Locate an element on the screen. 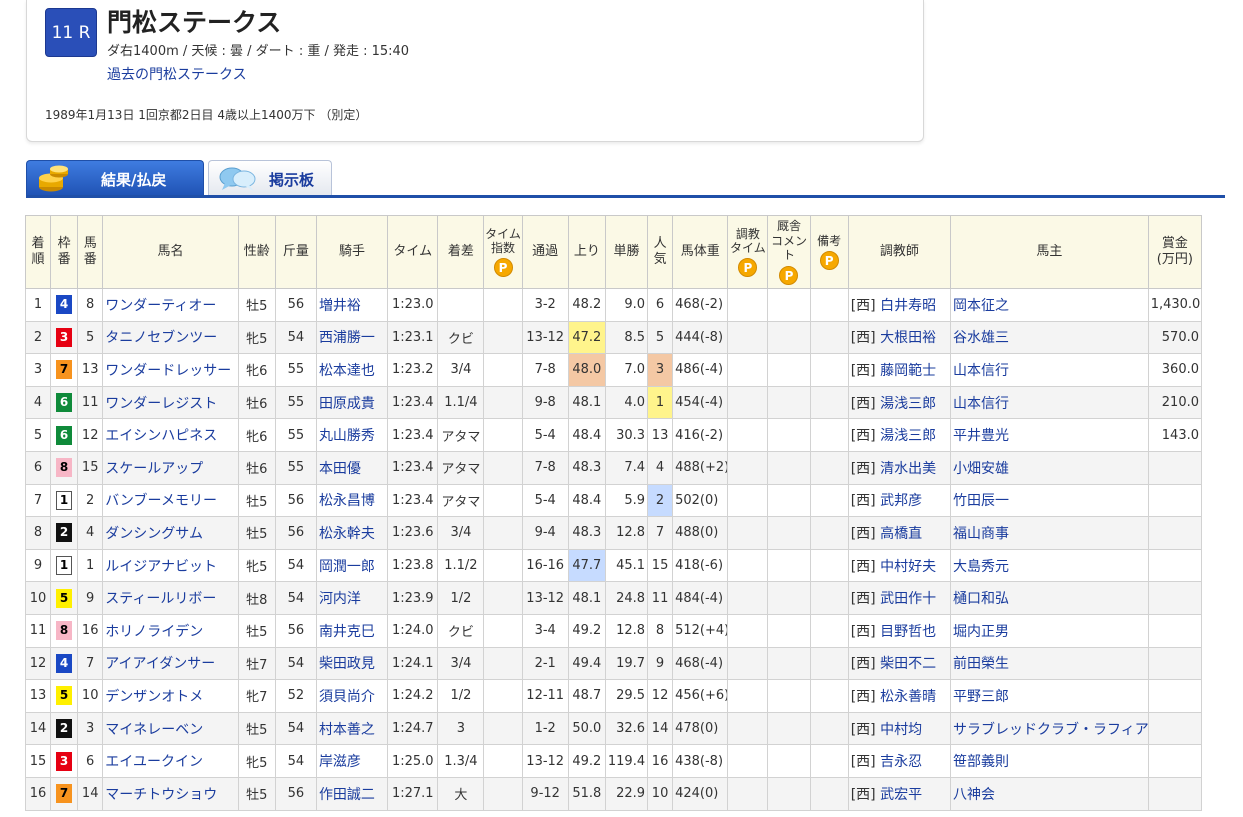 This screenshot has height=817, width=1243. jockey-text: 西浦勝一 is located at coordinates (347, 338).